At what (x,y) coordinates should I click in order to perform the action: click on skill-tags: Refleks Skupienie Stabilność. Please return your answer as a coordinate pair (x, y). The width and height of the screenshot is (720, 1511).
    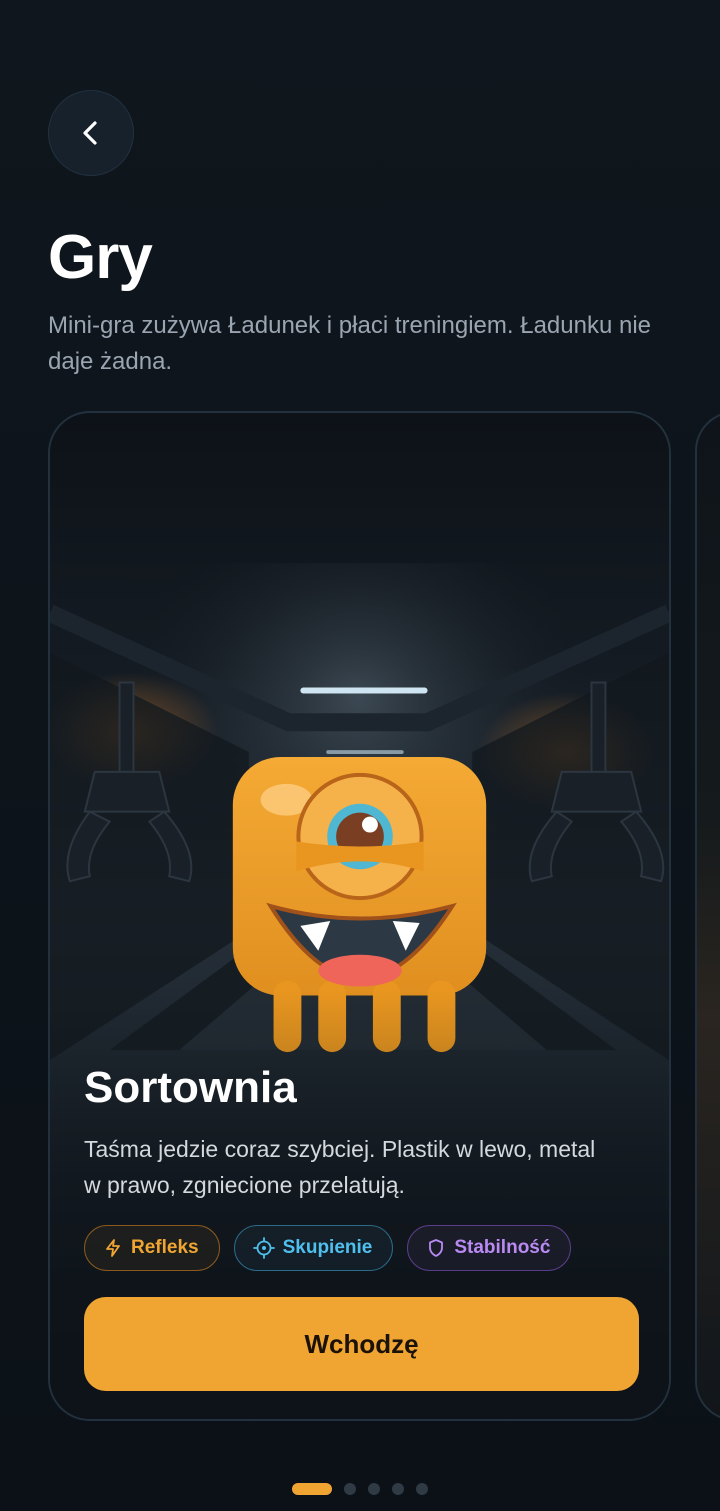
    Looking at the image, I should click on (359, 1248).